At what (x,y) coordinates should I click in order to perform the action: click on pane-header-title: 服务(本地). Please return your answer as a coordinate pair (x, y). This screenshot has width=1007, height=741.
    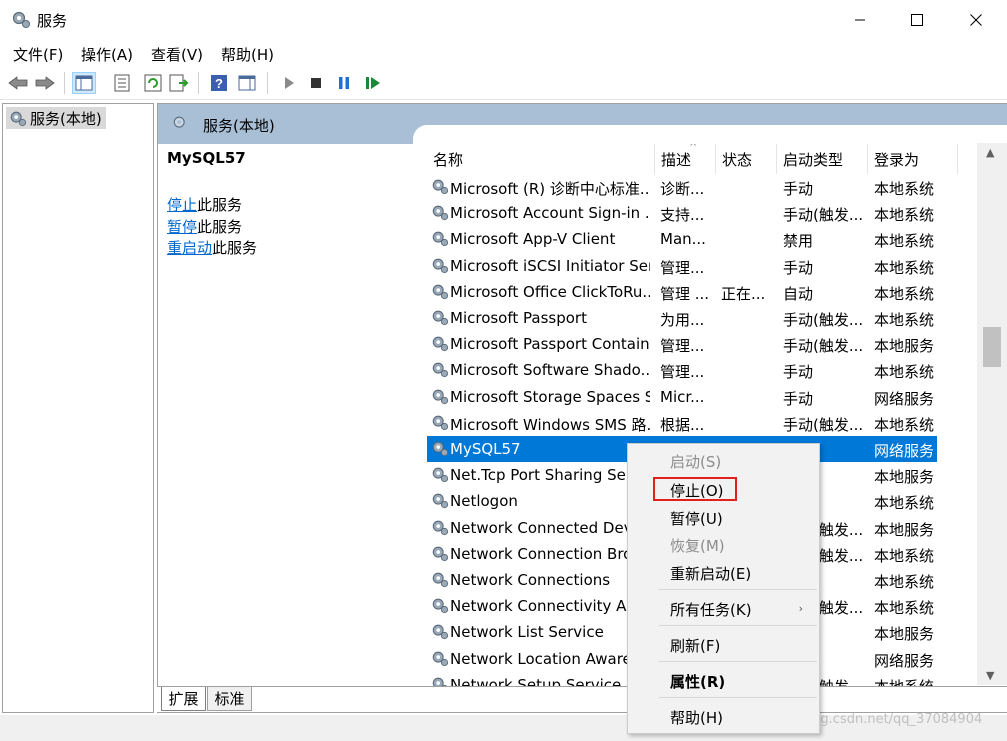
    Looking at the image, I should click on (239, 126).